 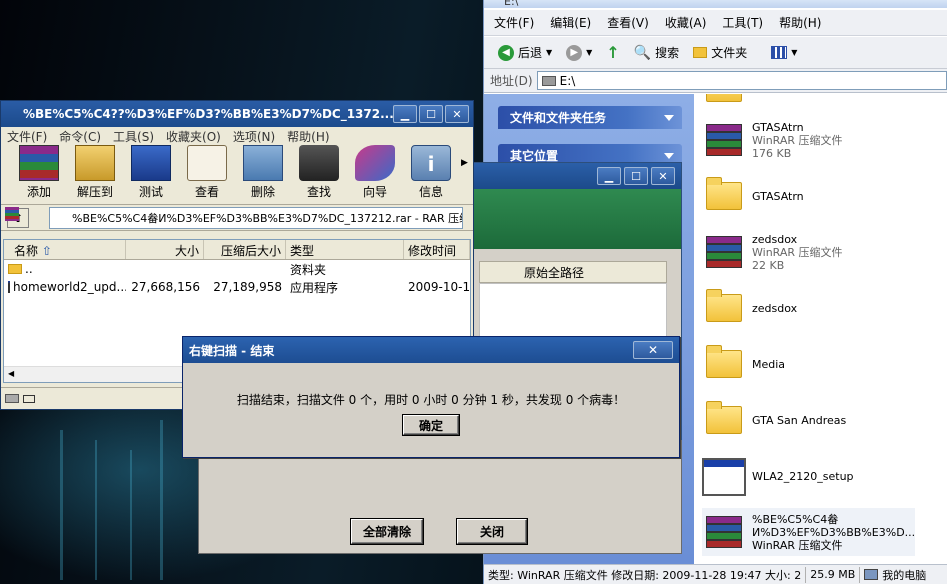 I want to click on back-button: ◀ 后退 ▼, so click(x=525, y=52).